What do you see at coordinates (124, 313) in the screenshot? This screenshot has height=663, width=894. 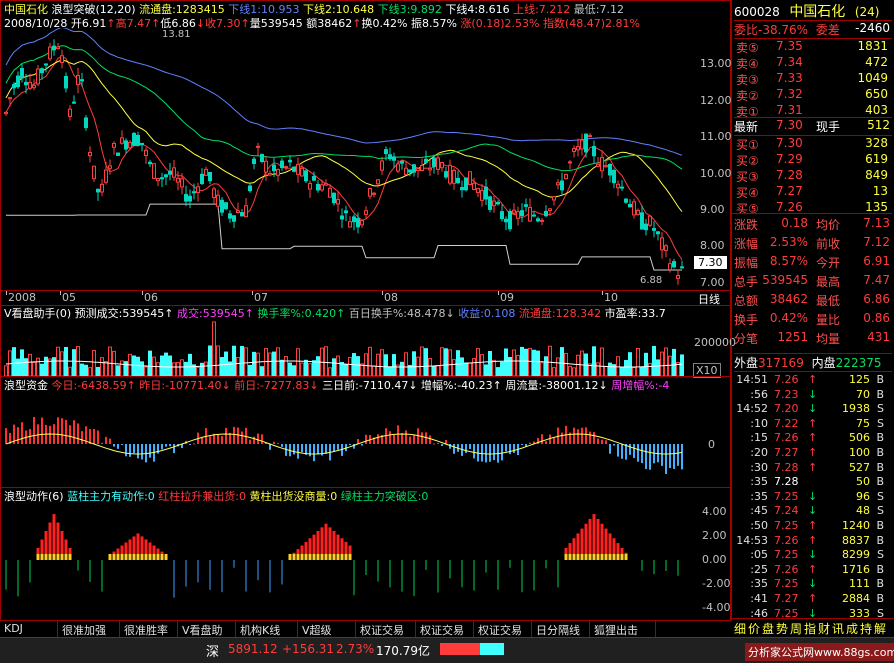 I see `vol_panel-item: 预测成交:539545↑` at bounding box center [124, 313].